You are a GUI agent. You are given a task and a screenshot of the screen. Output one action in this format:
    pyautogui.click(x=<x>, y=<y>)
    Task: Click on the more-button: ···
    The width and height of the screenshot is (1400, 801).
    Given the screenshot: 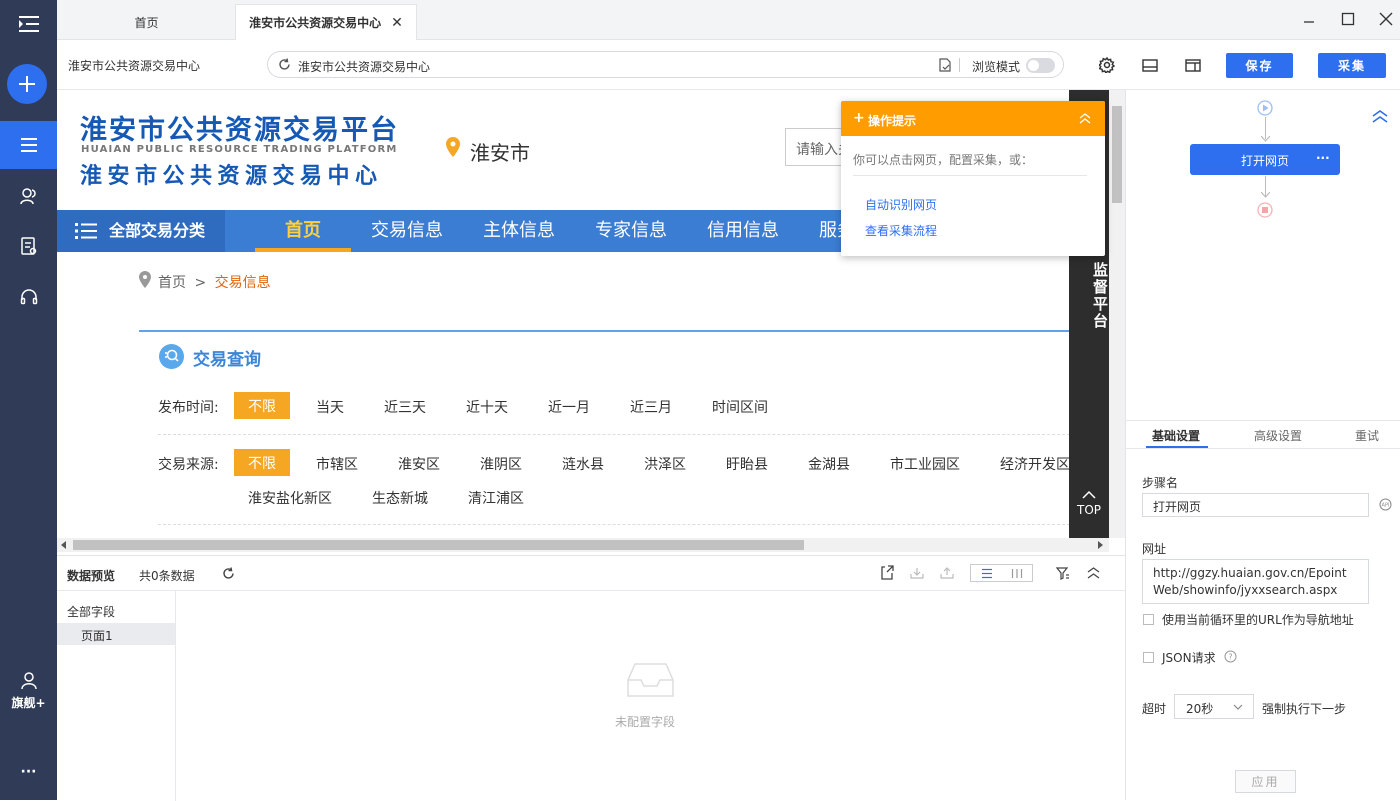 What is the action you would take?
    pyautogui.click(x=28, y=772)
    